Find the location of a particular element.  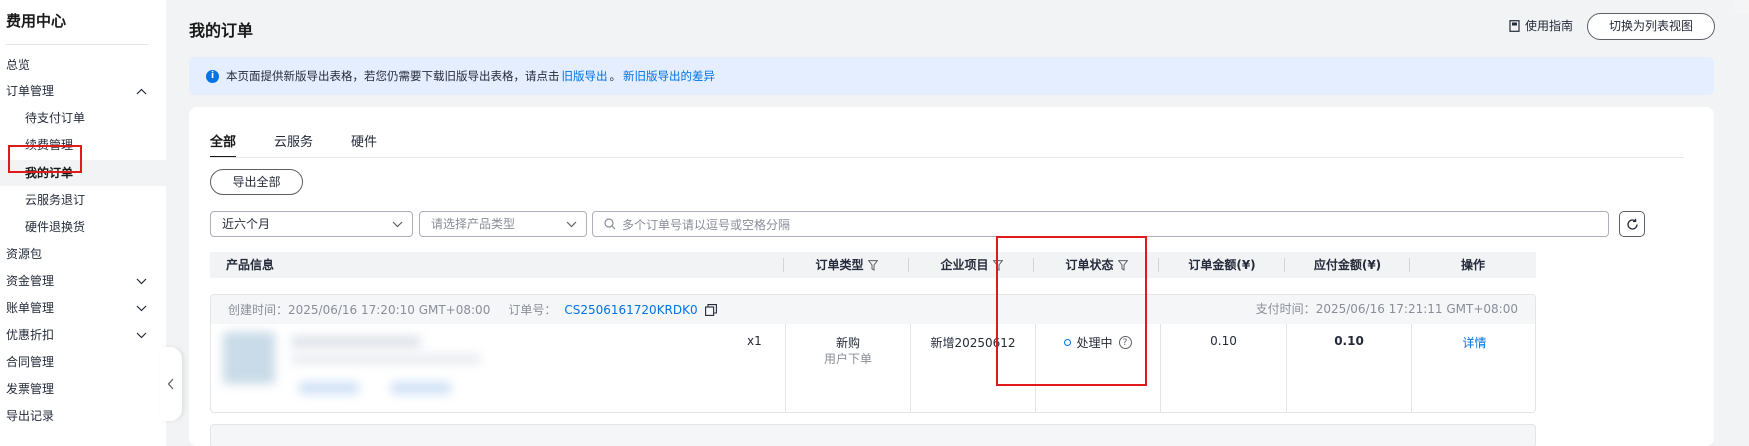

sidebar-item-label: 导出记录 is located at coordinates (30, 416).